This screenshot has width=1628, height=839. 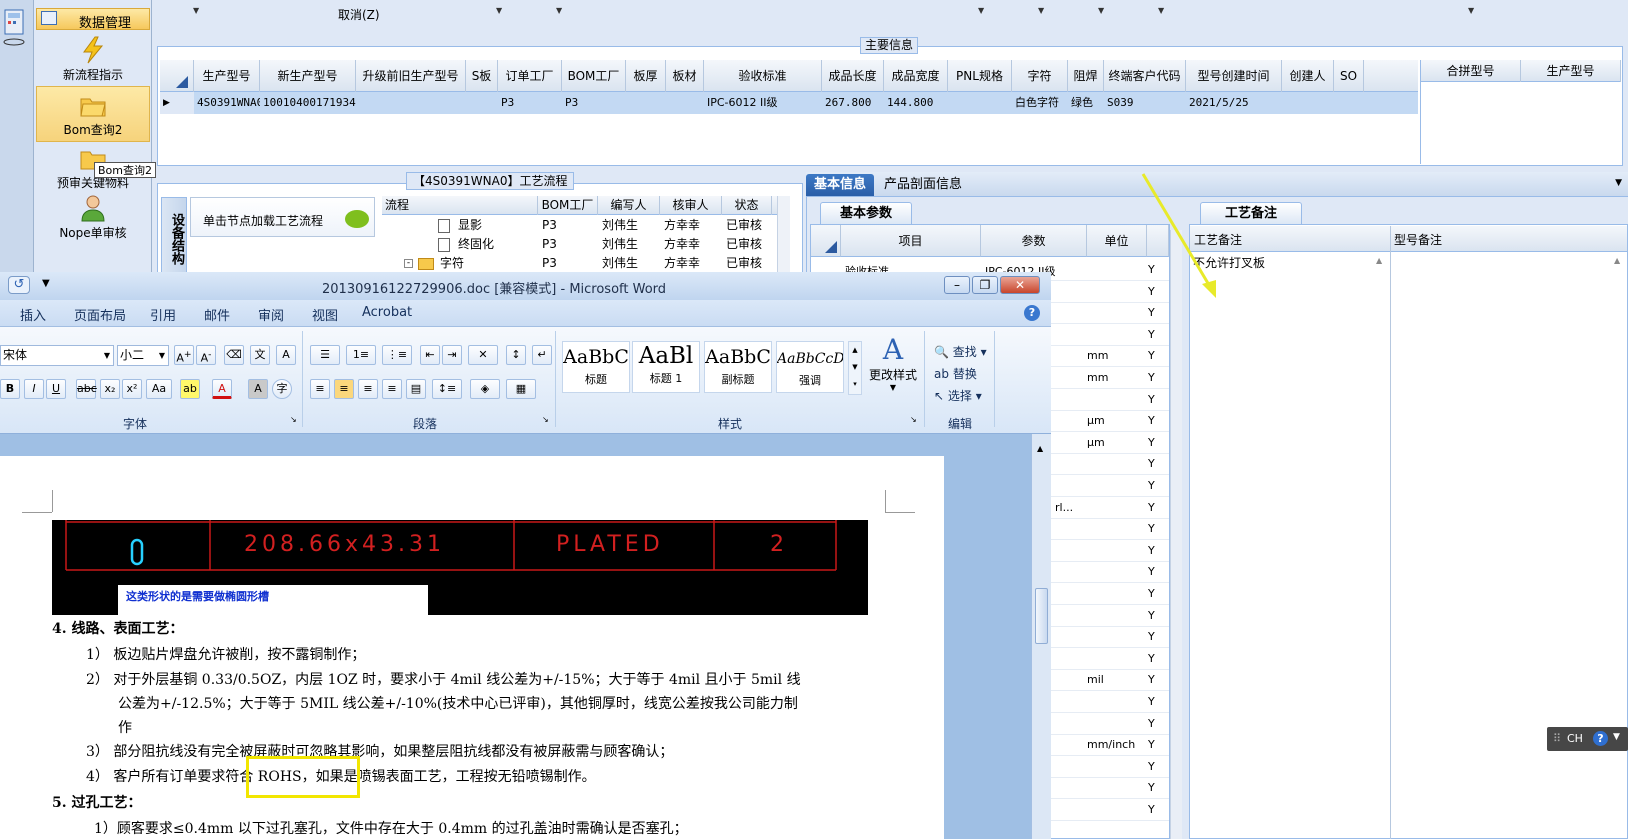 What do you see at coordinates (286, 355) in the screenshot?
I see `char-border-icon: A` at bounding box center [286, 355].